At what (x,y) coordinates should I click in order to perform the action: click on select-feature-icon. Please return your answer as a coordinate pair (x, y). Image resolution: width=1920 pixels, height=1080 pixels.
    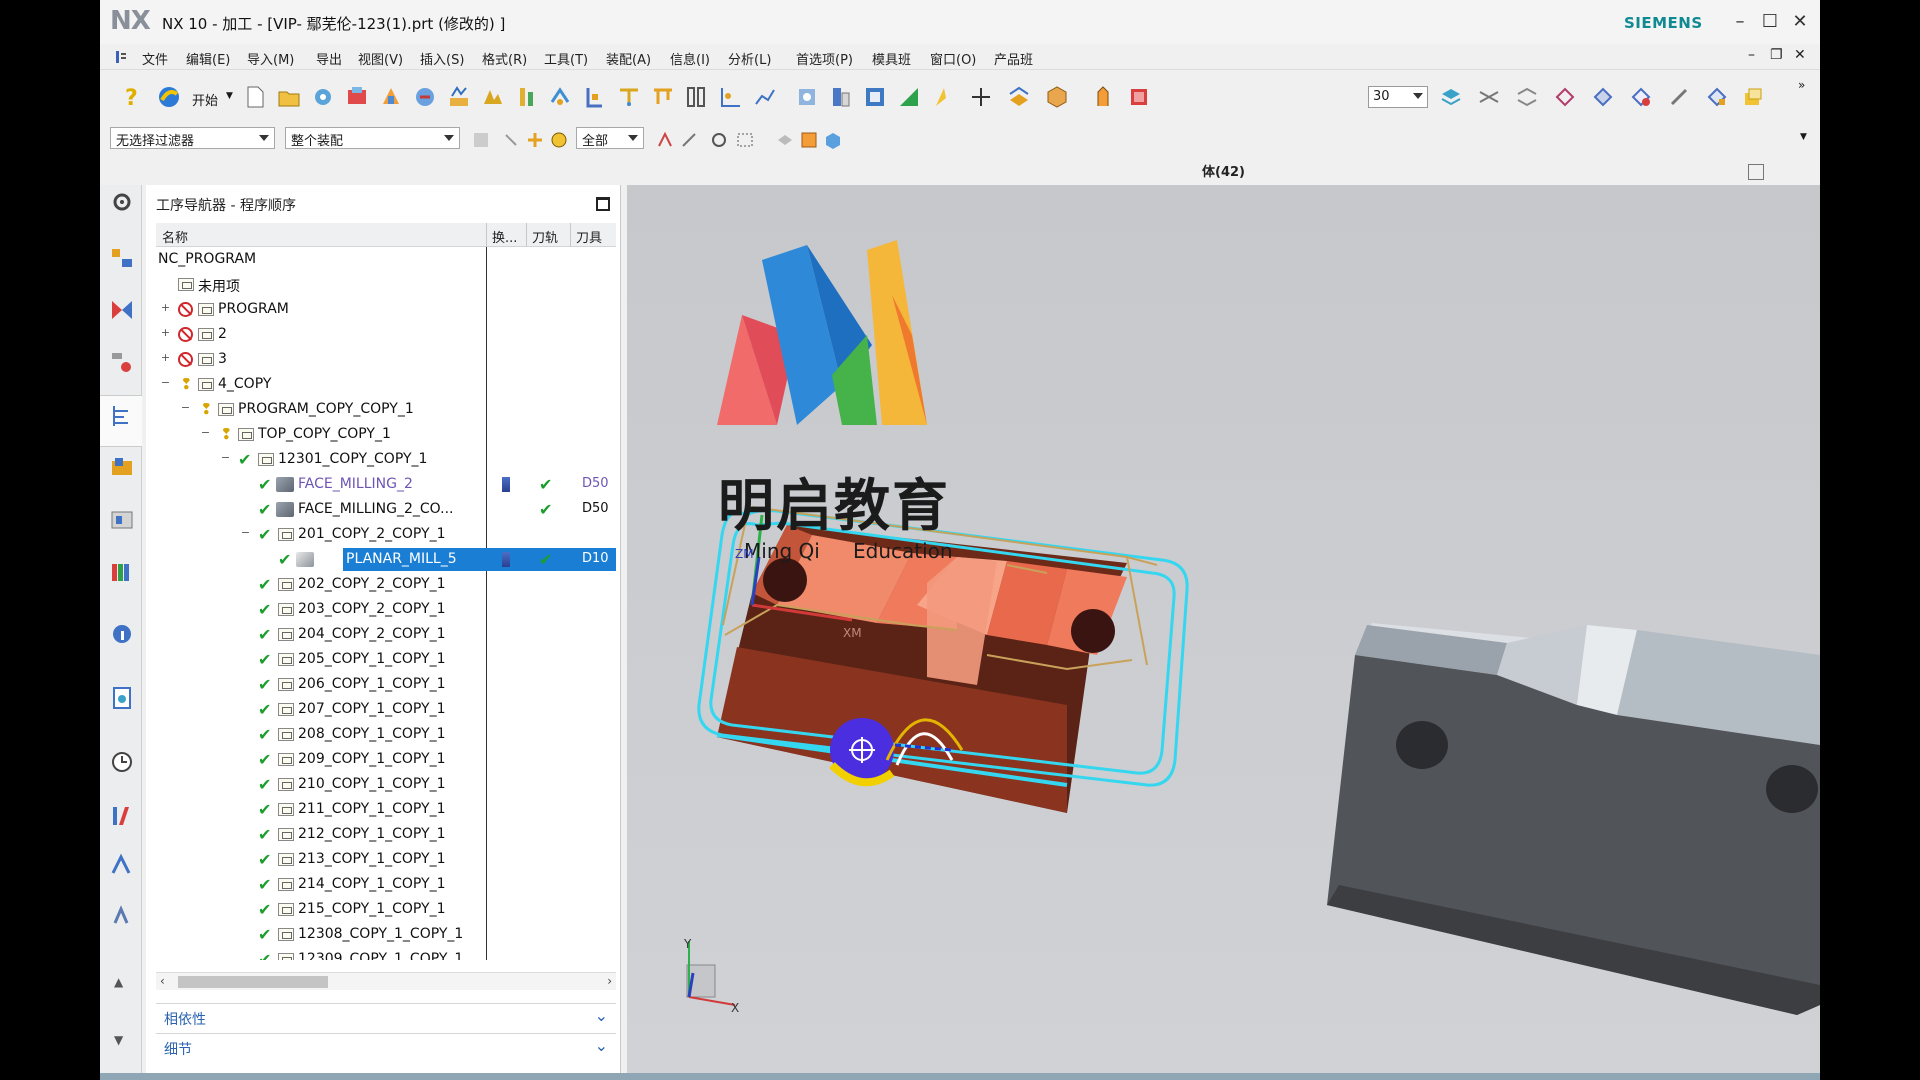
    Looking at the image, I should click on (511, 140).